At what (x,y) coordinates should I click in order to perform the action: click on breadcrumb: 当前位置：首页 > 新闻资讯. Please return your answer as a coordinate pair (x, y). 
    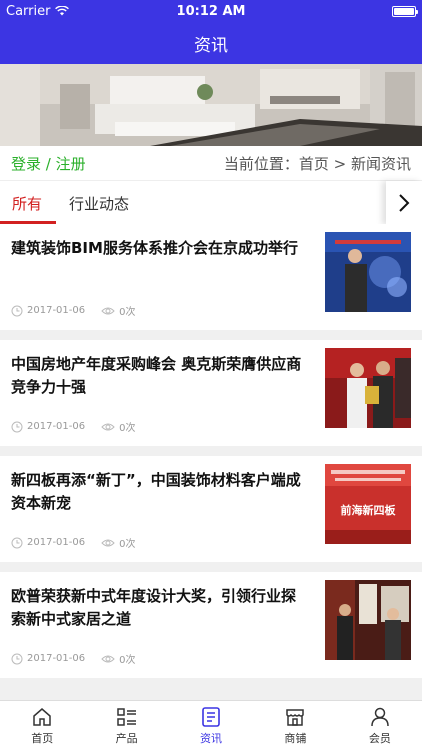
    Looking at the image, I should click on (317, 163).